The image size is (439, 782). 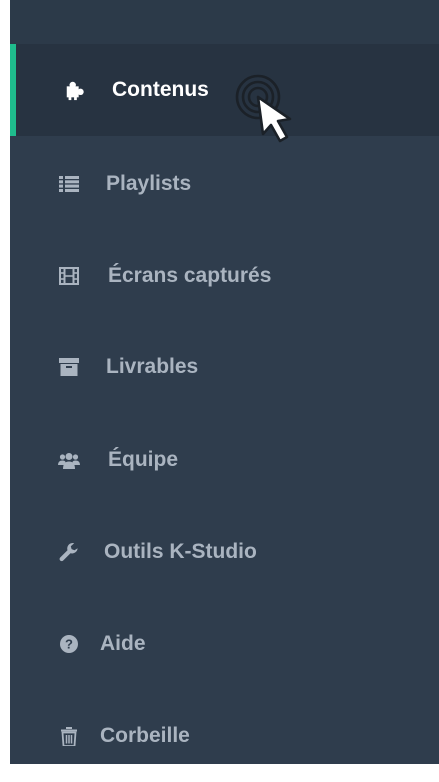 I want to click on sidebar-item-ecrans-captures: Écrans capturés, so click(x=224, y=276).